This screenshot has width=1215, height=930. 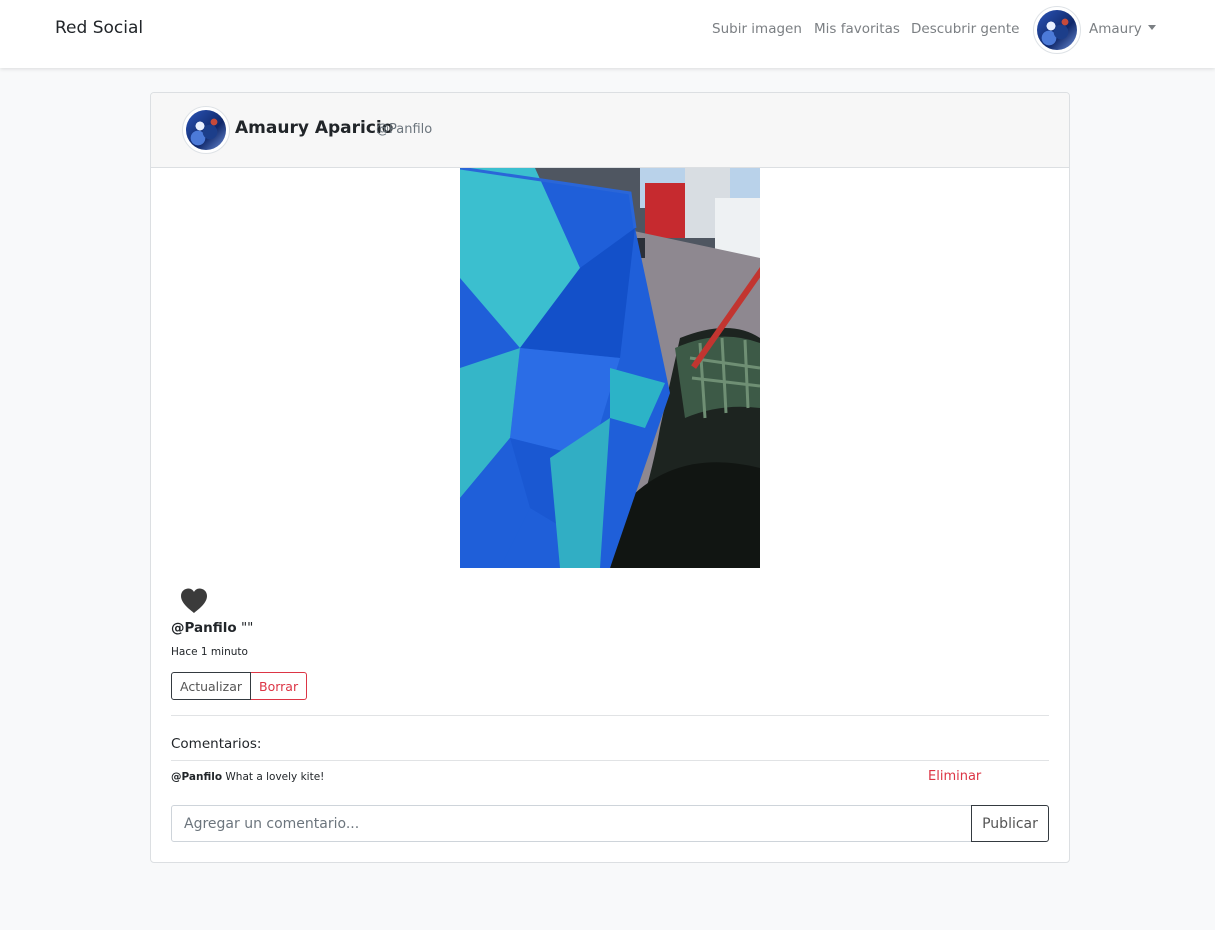 What do you see at coordinates (965, 29) in the screenshot?
I see `discover-people-link: Descubrir gente` at bounding box center [965, 29].